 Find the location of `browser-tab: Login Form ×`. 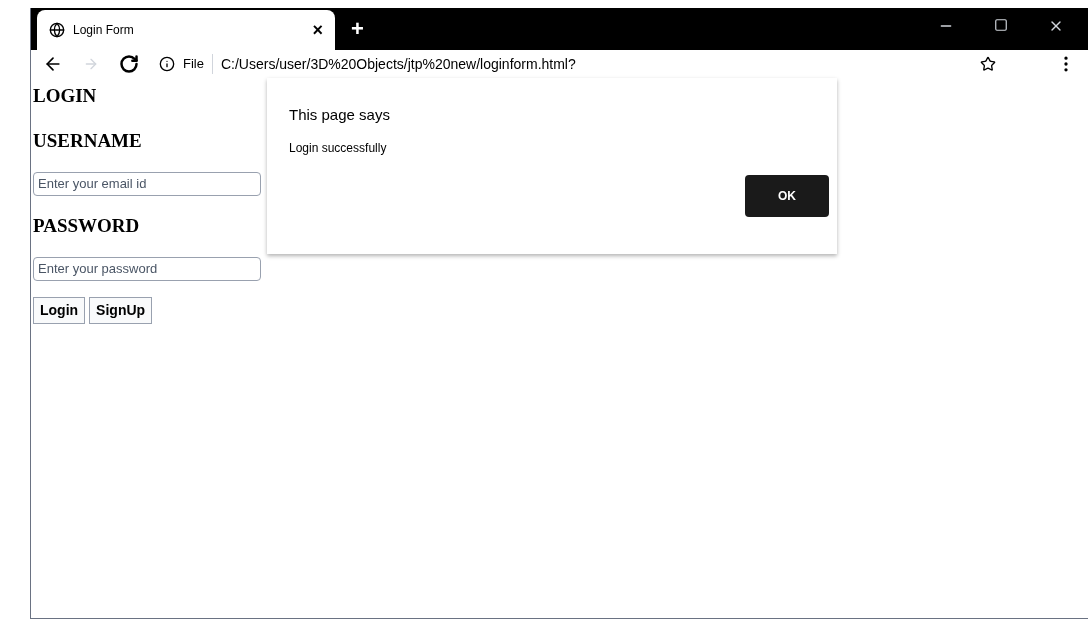

browser-tab: Login Form × is located at coordinates (186, 30).